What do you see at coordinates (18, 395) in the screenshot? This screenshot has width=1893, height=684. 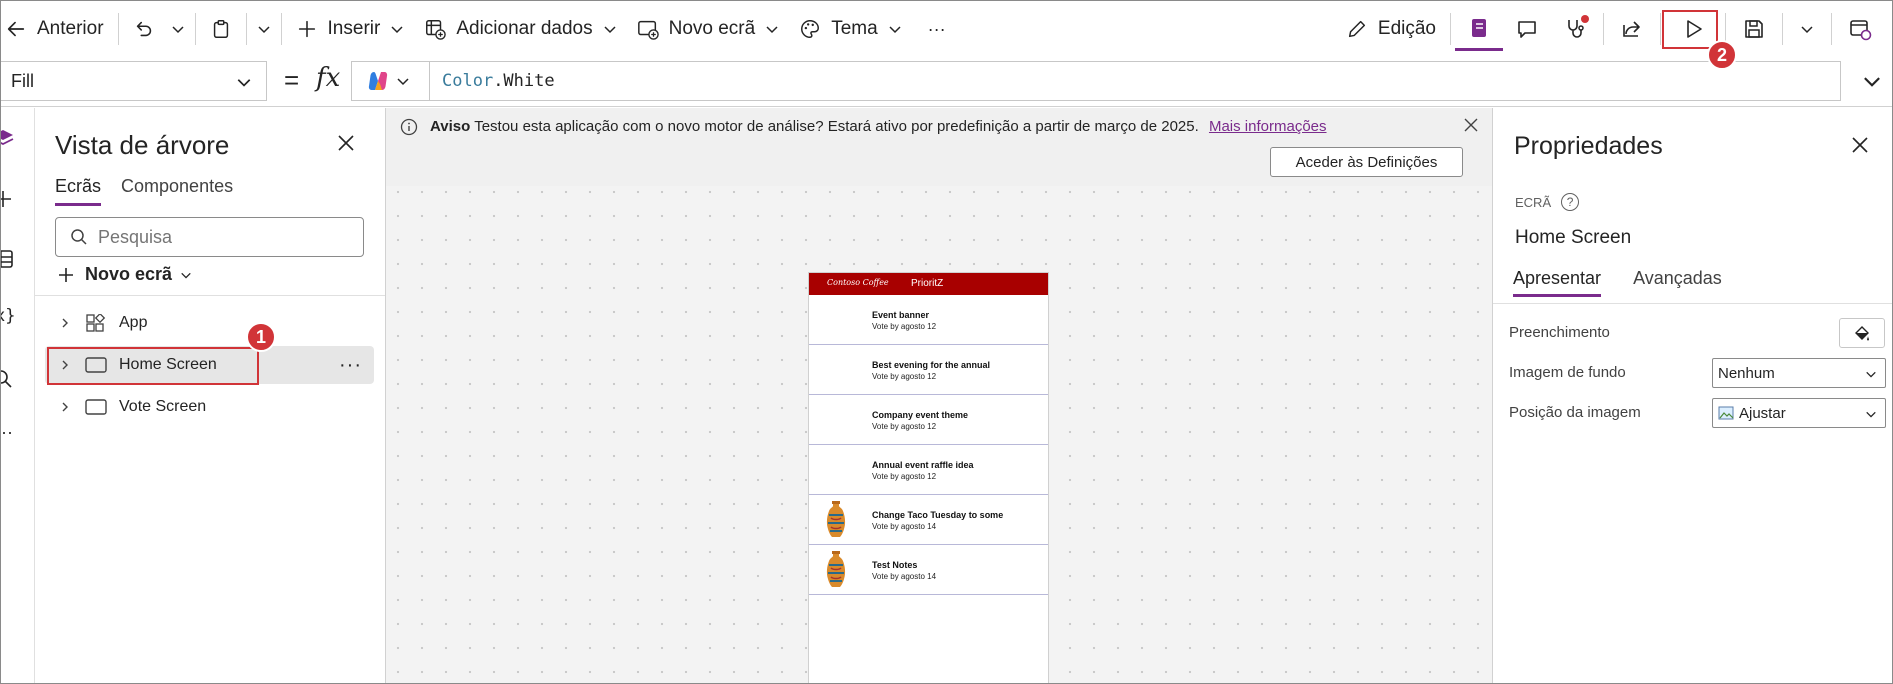 I see `left-rail: x} ···` at bounding box center [18, 395].